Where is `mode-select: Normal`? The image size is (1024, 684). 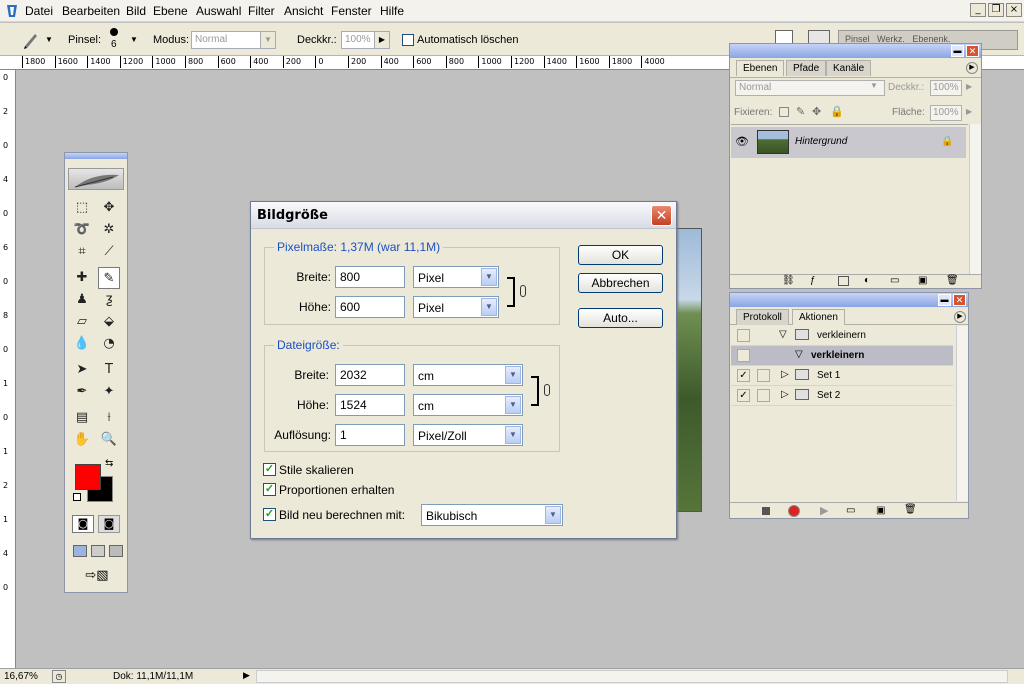 mode-select: Normal is located at coordinates (226, 40).